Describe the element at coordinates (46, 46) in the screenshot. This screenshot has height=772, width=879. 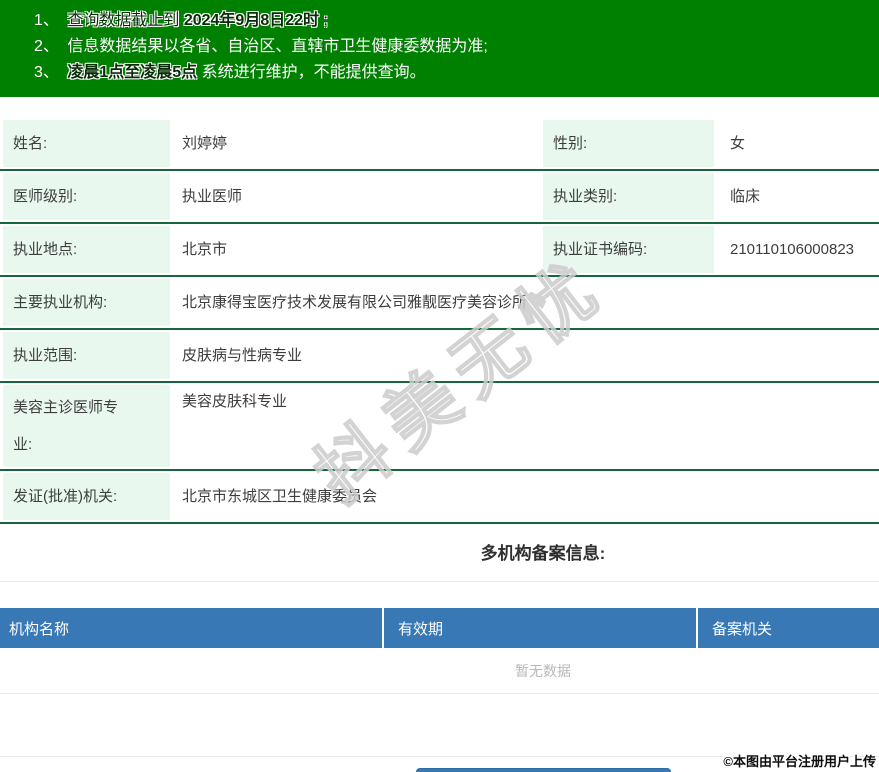
I see `notice-line-number: 2、` at that location.